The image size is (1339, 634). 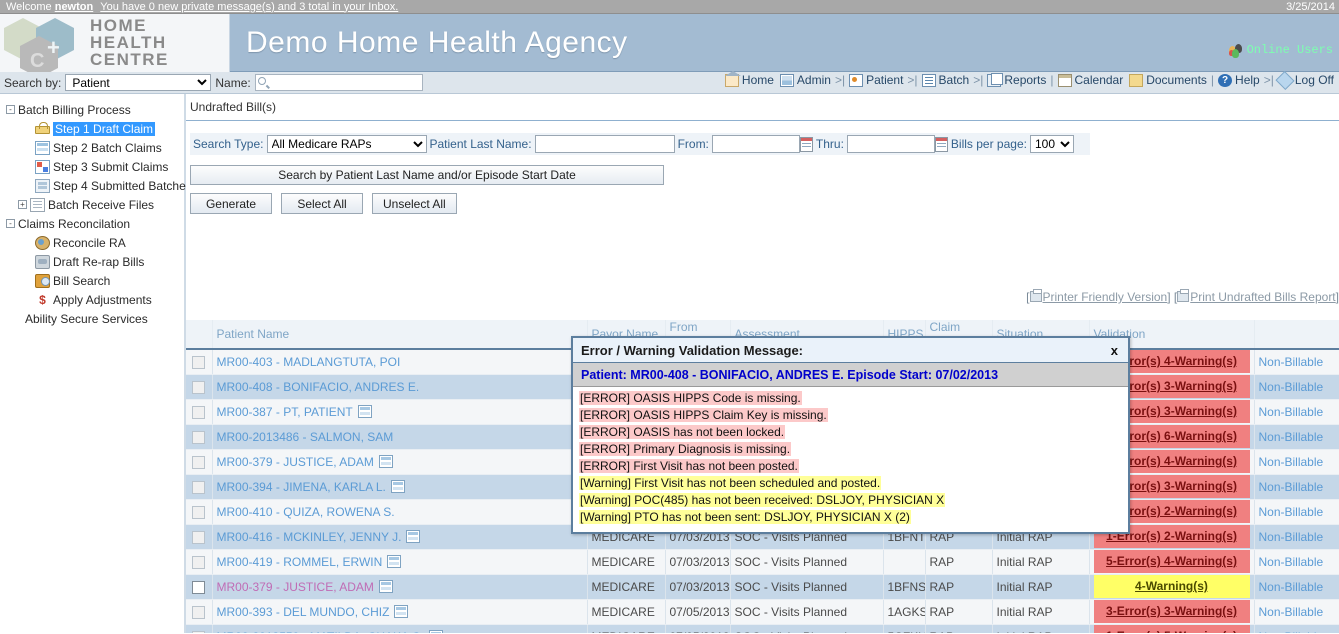 What do you see at coordinates (807, 562) in the screenshot?
I see `cell-assessment: SOC - Visits Planned` at bounding box center [807, 562].